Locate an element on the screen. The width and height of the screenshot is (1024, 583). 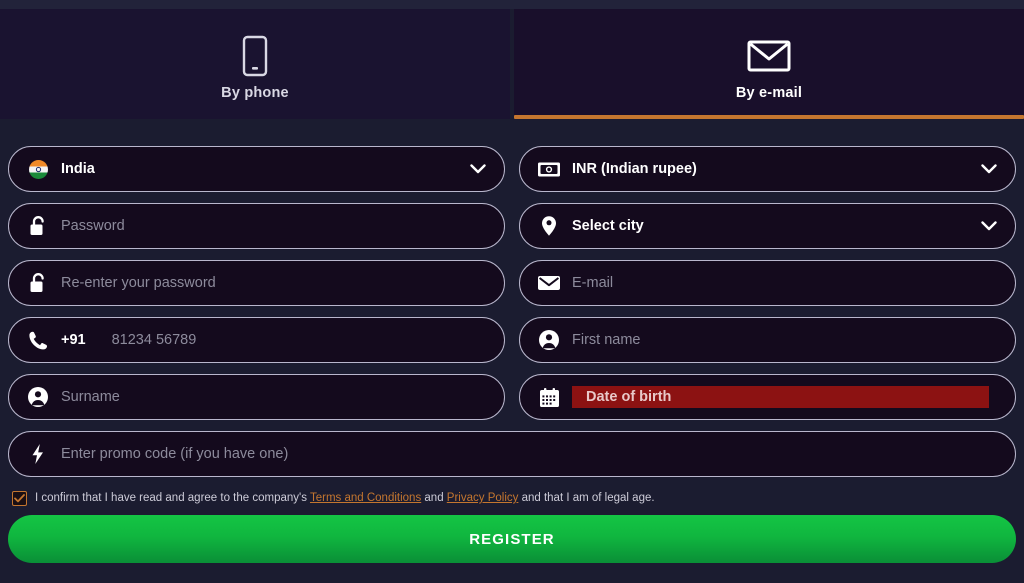
email-field: E-mail is located at coordinates (767, 283).